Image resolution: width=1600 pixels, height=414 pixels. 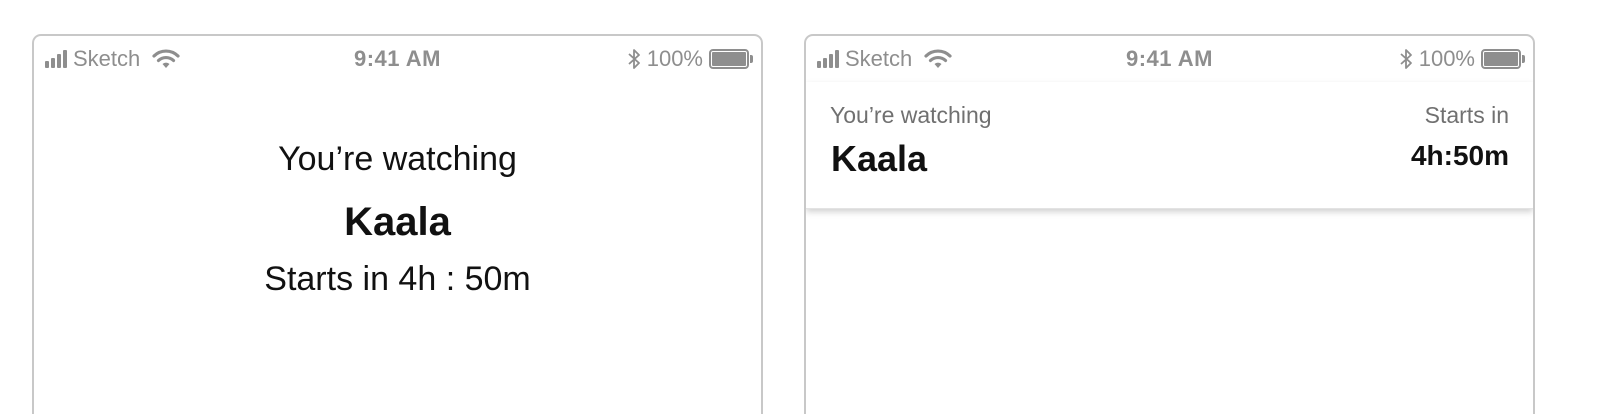 I want to click on countdown-value: 4h:50m, so click(x=1459, y=155).